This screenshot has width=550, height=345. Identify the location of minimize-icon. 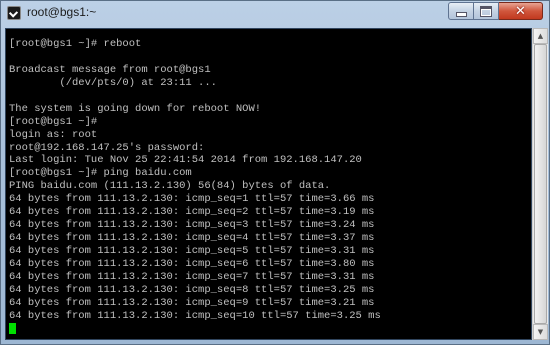
(461, 14).